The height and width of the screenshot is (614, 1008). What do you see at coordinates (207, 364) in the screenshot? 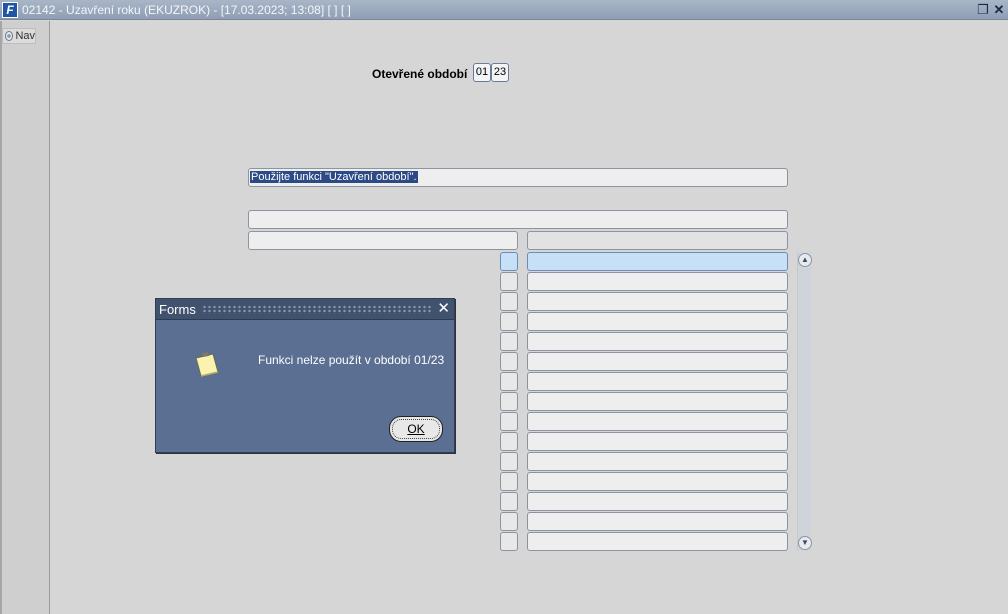
I see `note-icon` at bounding box center [207, 364].